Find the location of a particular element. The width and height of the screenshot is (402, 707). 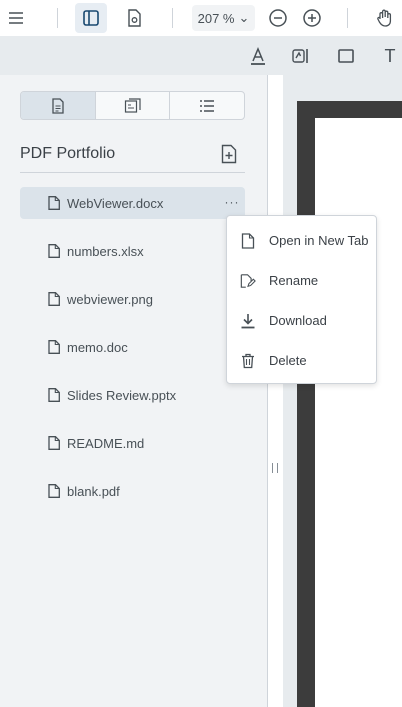

tab-outlines is located at coordinates (133, 105).